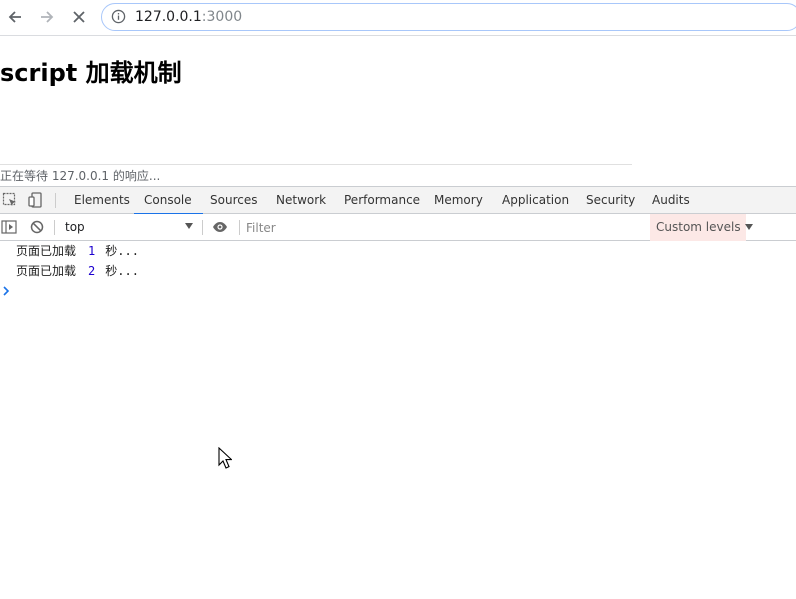 This screenshot has height=599, width=796. I want to click on stop-loading-button, so click(79, 17).